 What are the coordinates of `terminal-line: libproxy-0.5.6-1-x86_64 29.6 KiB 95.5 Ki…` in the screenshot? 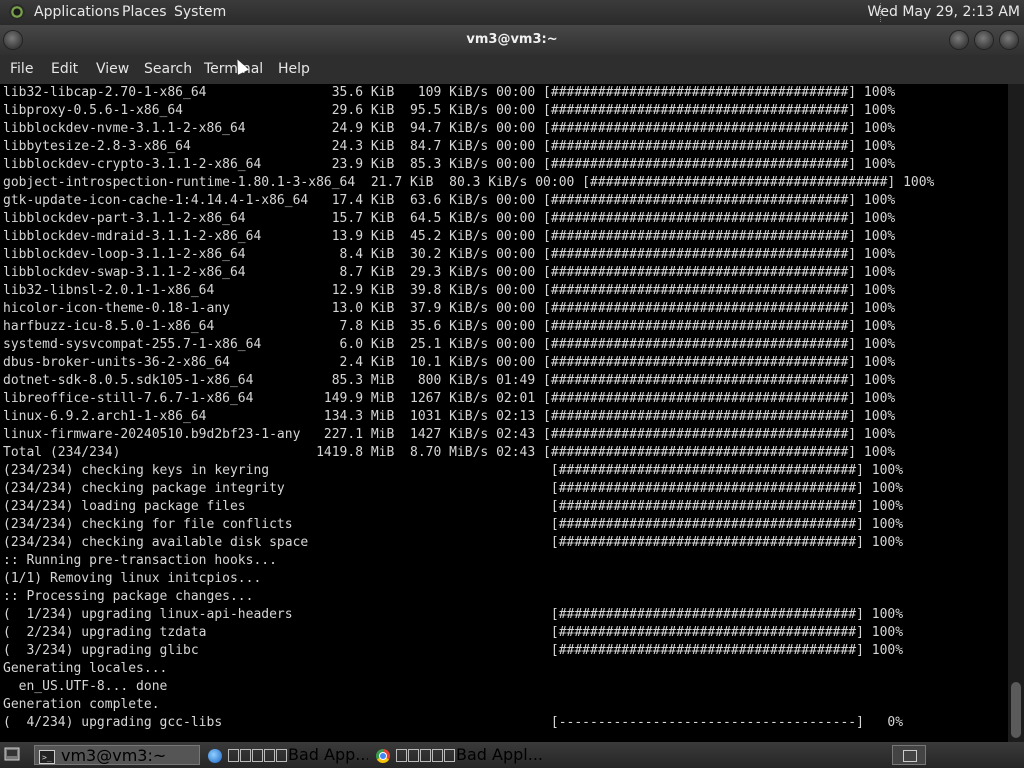 It's located at (449, 110).